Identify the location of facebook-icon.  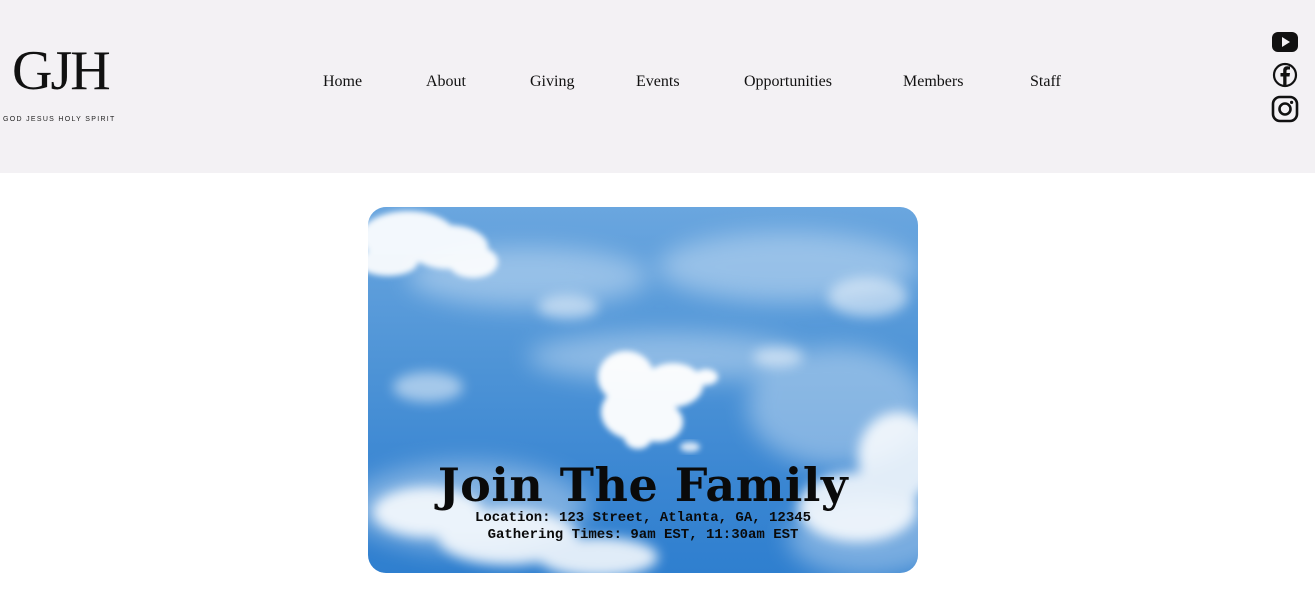
(1285, 75).